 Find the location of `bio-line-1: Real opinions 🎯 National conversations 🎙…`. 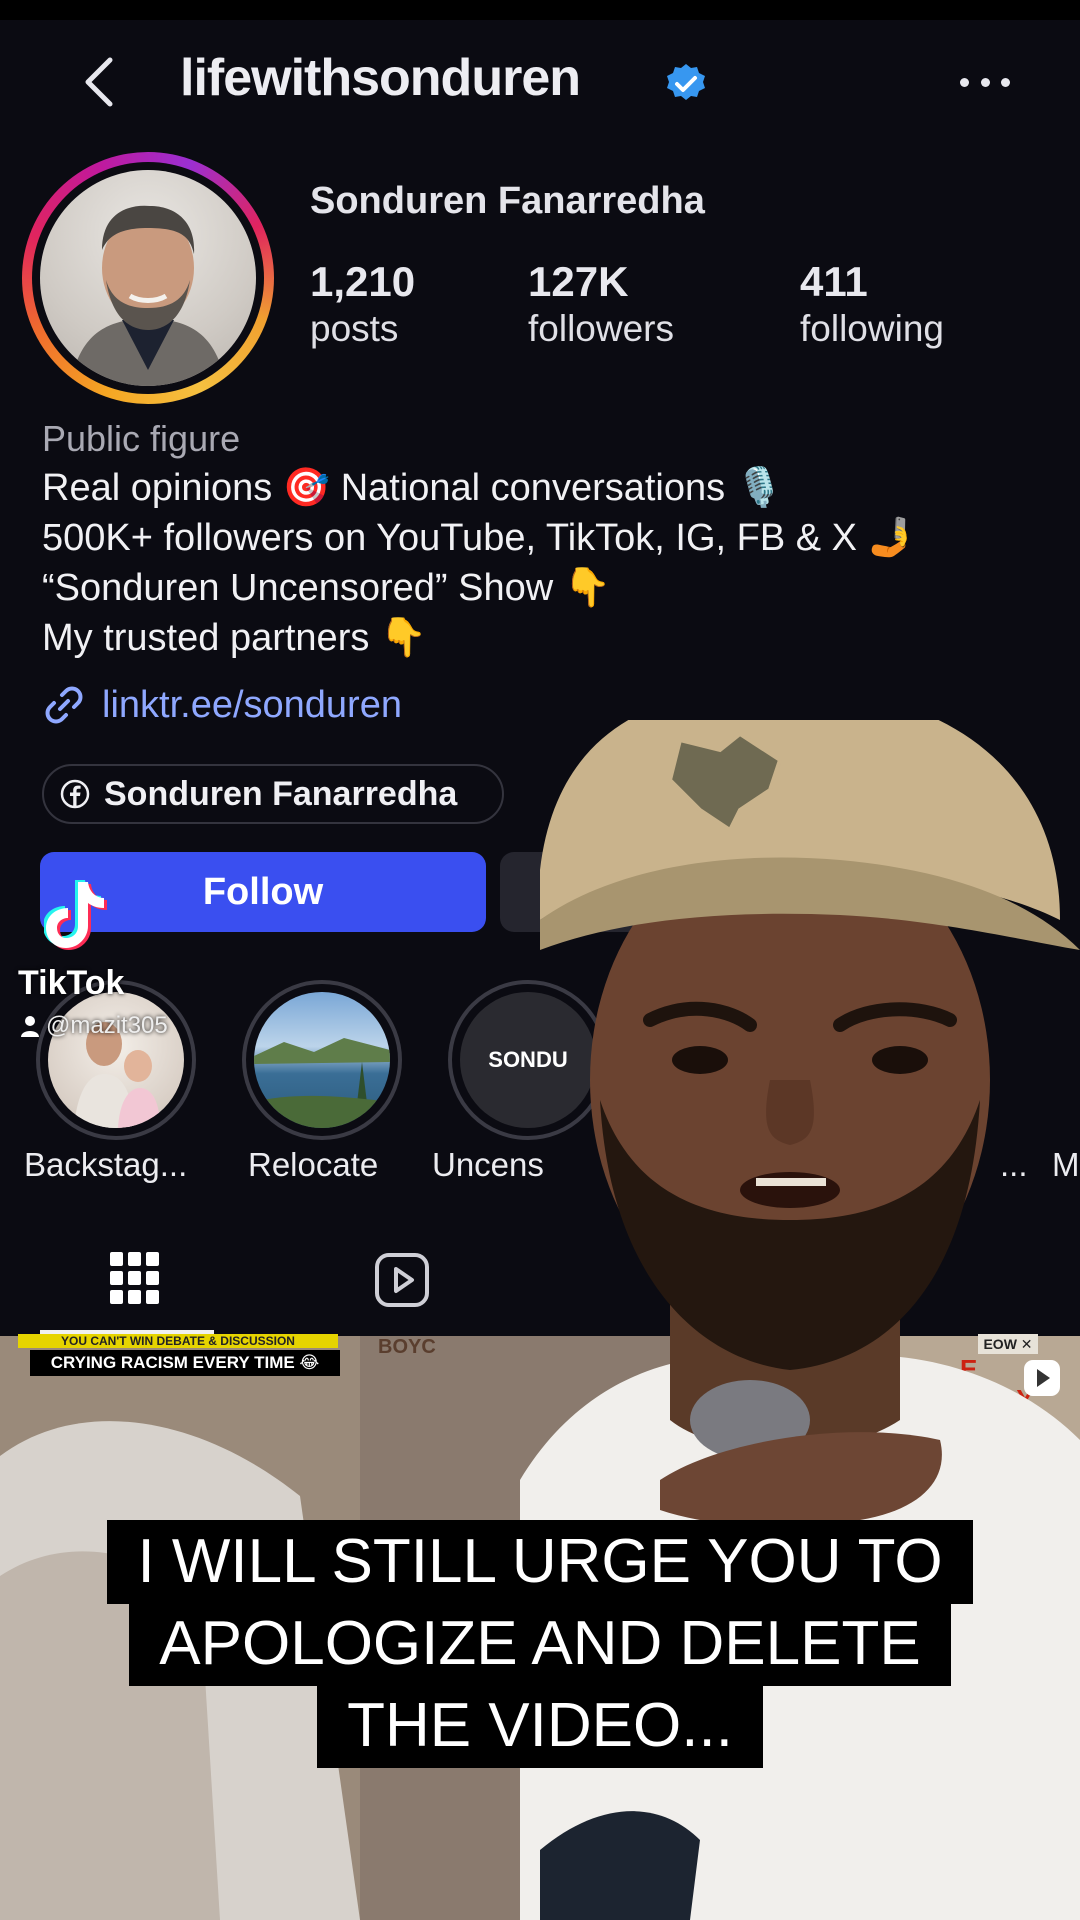

bio-line-1: Real opinions 🎯 National conversations 🎙… is located at coordinates (412, 488).